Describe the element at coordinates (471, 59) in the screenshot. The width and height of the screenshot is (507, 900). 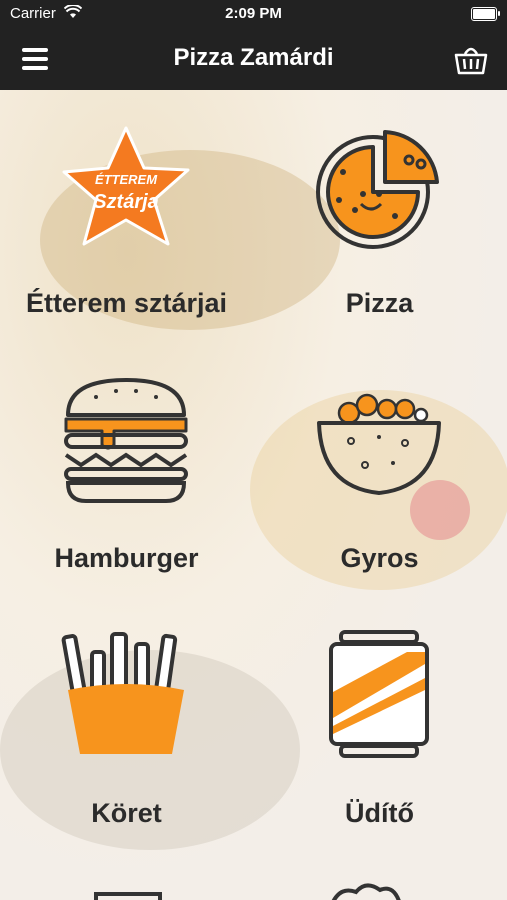
I see `basket-icon` at that location.